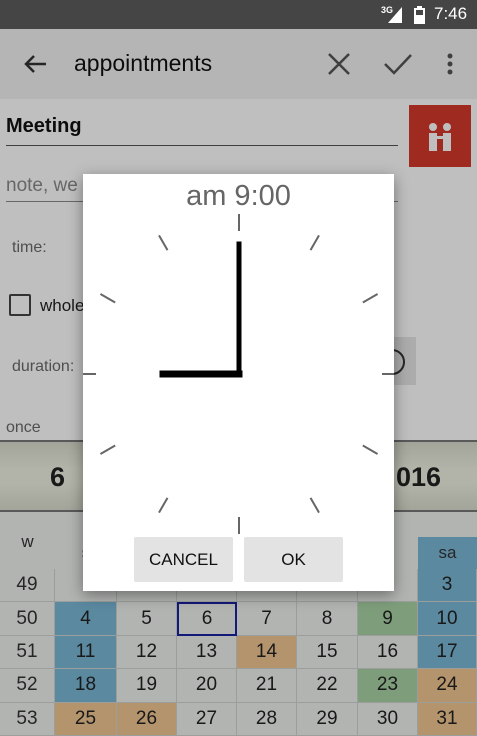 This screenshot has width=477, height=736. What do you see at coordinates (238, 196) in the screenshot?
I see `selected-time: am 9:00` at bounding box center [238, 196].